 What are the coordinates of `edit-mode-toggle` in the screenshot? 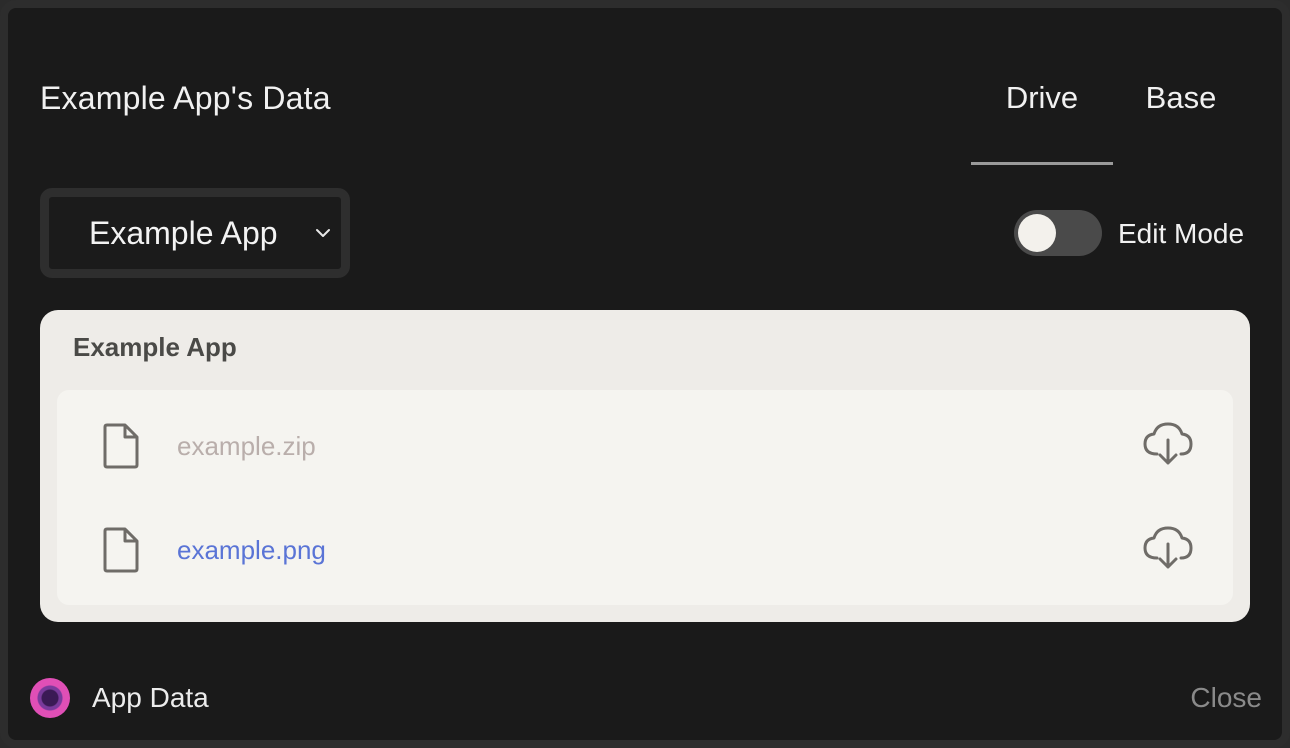 It's located at (1058, 233).